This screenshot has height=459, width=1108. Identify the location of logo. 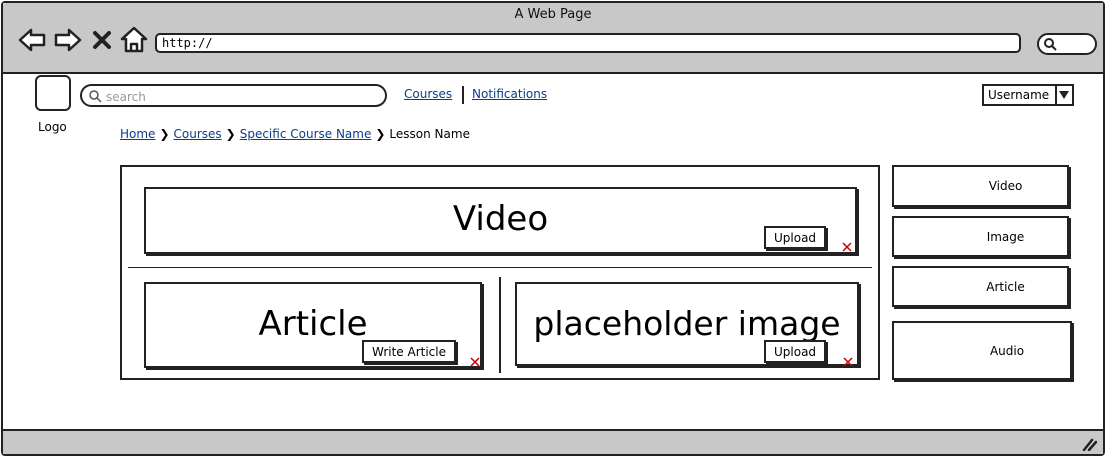
(53, 93).